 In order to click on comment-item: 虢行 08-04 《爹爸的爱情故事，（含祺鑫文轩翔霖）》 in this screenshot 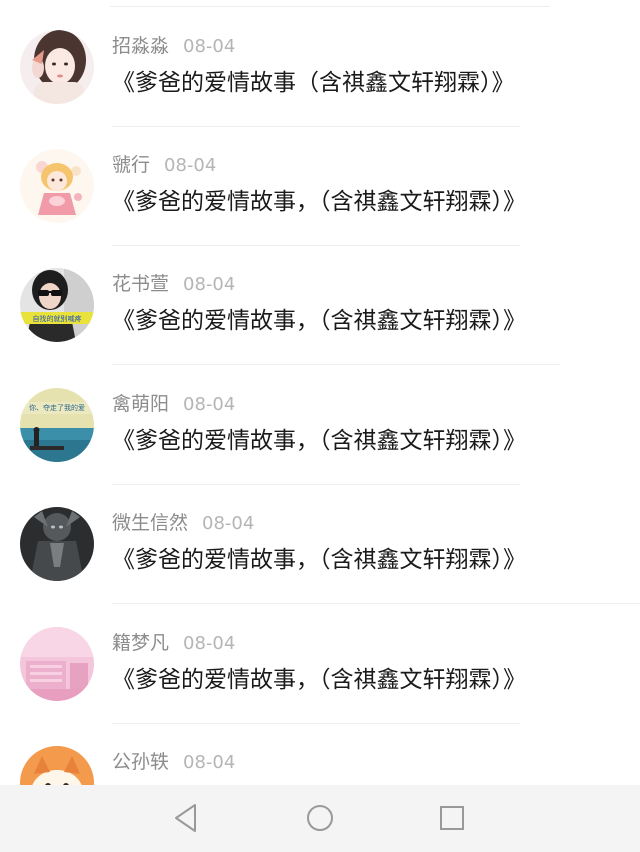, I will do `click(320, 209)`.